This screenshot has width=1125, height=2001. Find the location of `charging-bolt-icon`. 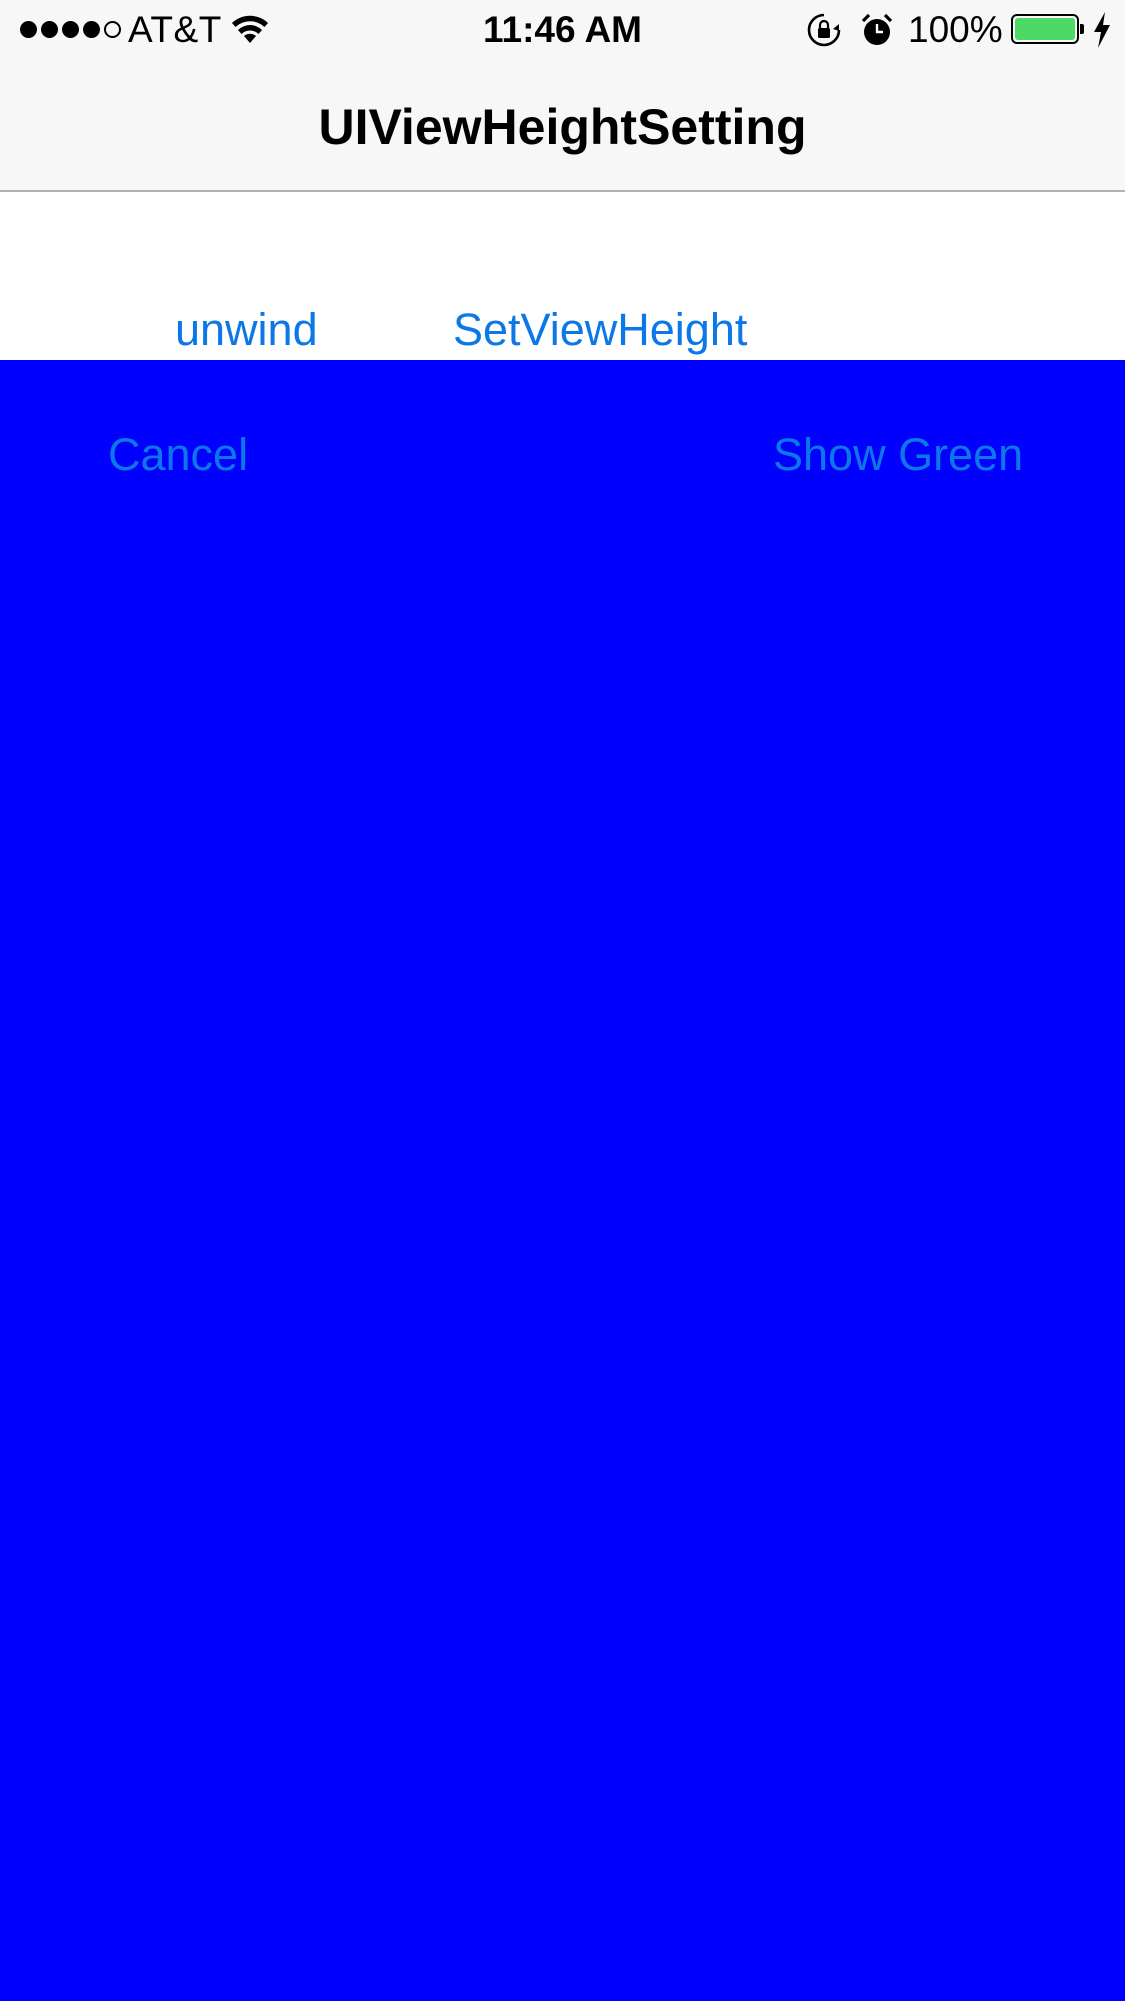

charging-bolt-icon is located at coordinates (1102, 30).